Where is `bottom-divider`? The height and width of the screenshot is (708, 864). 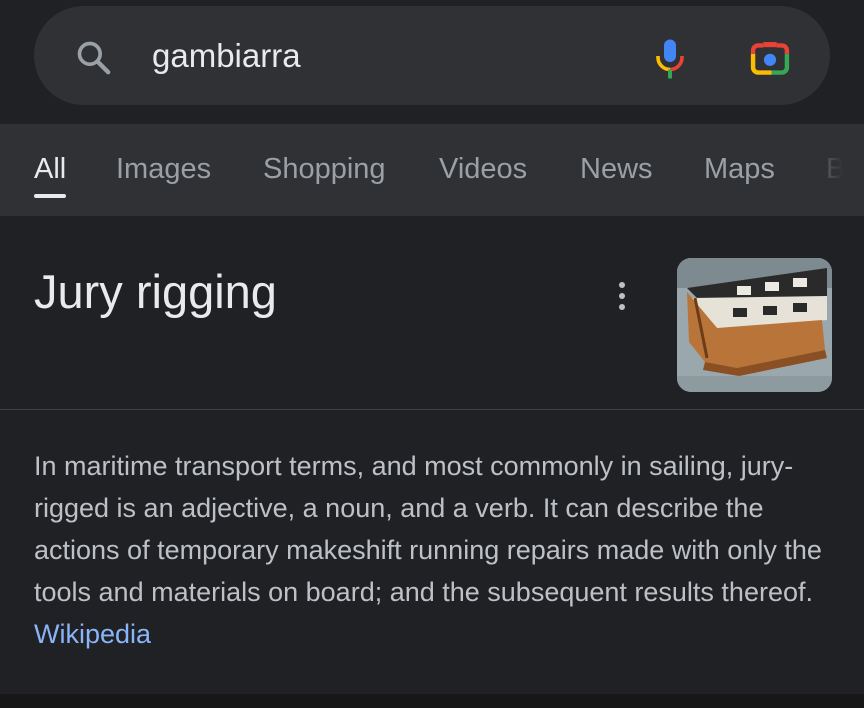 bottom-divider is located at coordinates (432, 701).